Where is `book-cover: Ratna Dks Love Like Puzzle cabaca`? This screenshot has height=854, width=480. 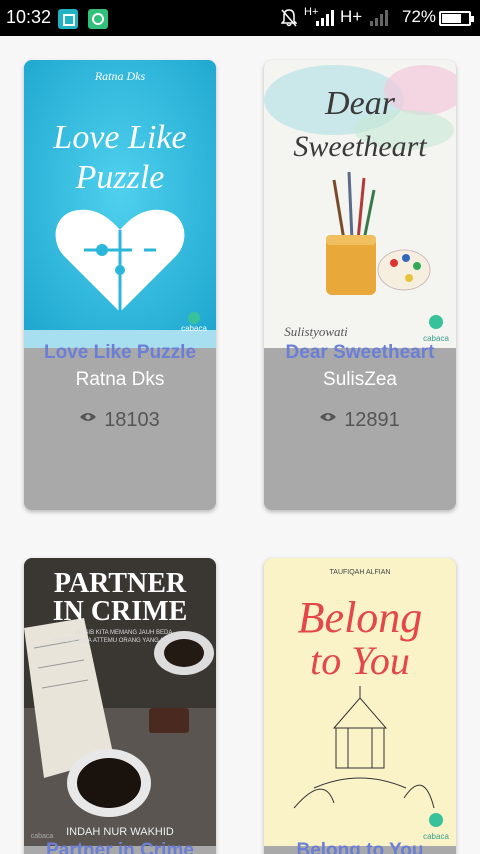
book-cover: Ratna Dks Love Like Puzzle cabaca is located at coordinates (120, 204).